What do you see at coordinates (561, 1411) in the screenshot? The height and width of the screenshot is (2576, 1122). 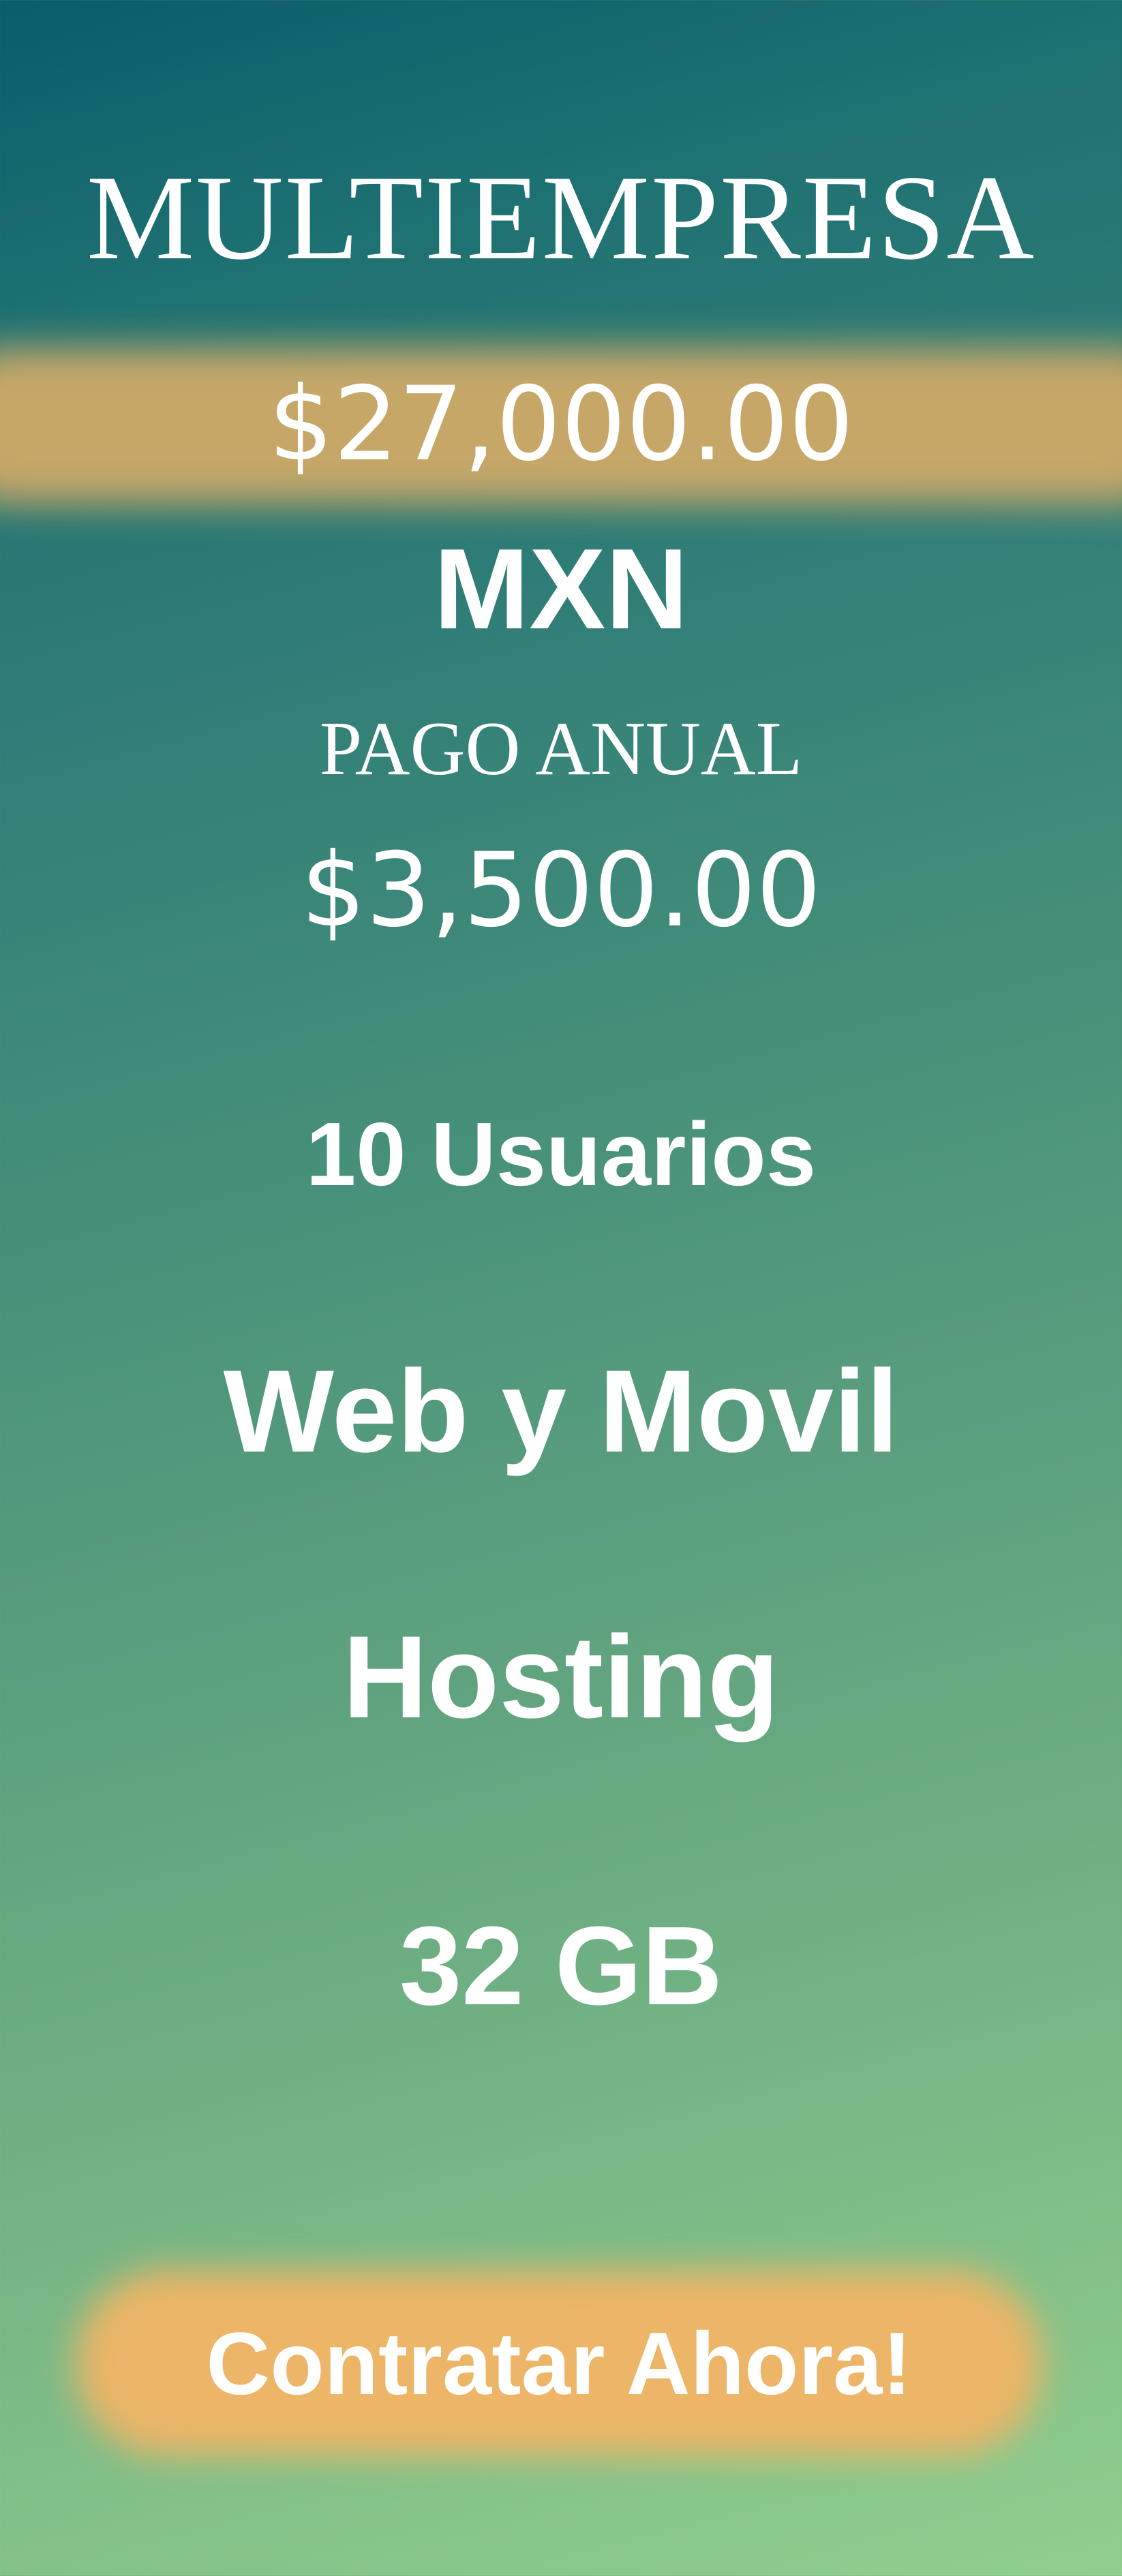 I see `feature-platforms: Web y Movil` at bounding box center [561, 1411].